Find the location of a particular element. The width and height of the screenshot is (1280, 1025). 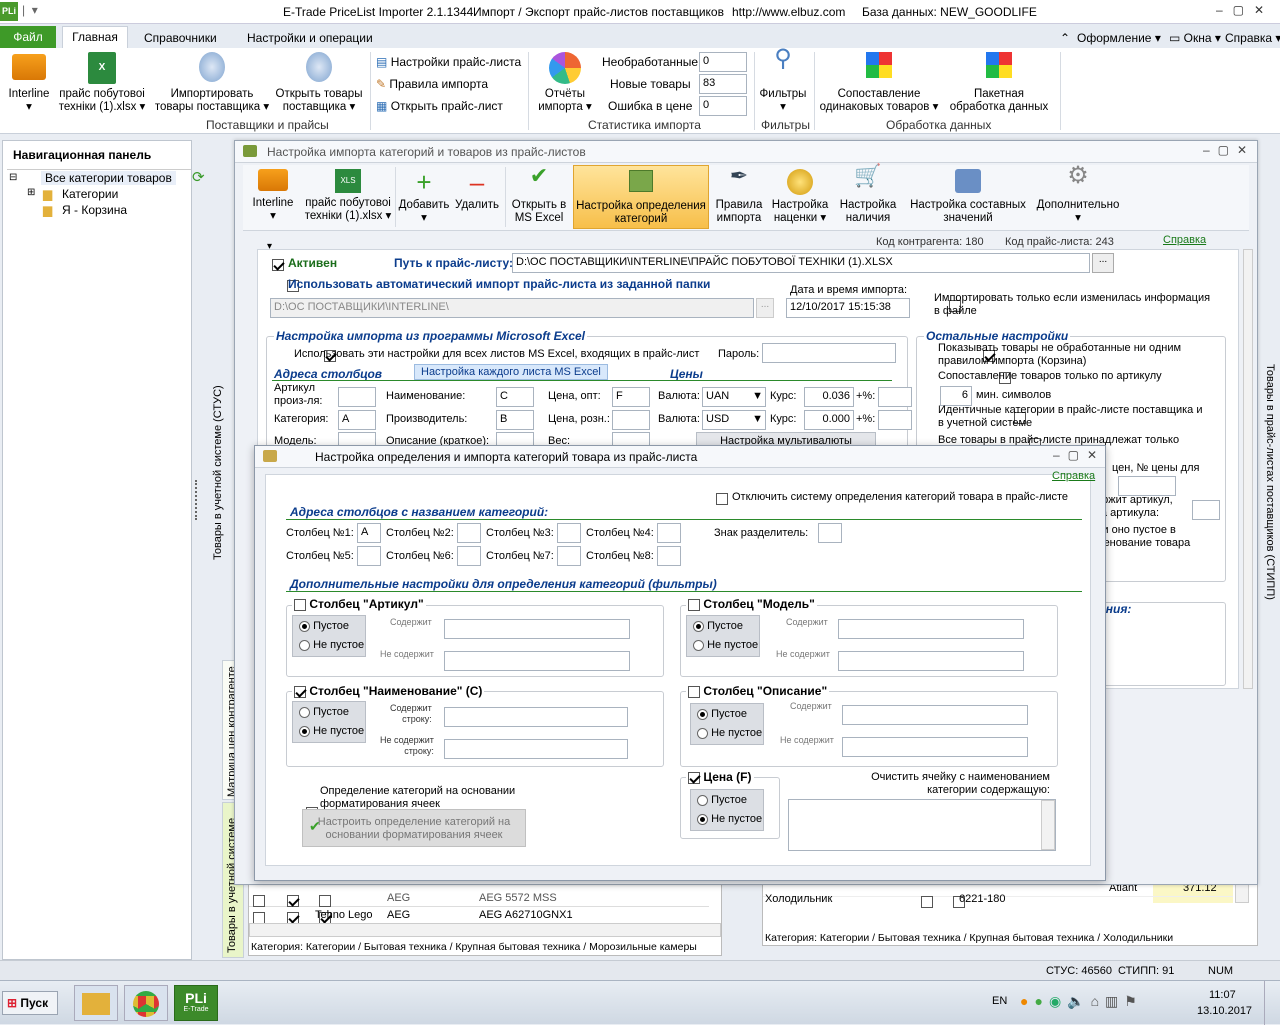

tb-add: + Добавить ▾ is located at coordinates (424, 197).